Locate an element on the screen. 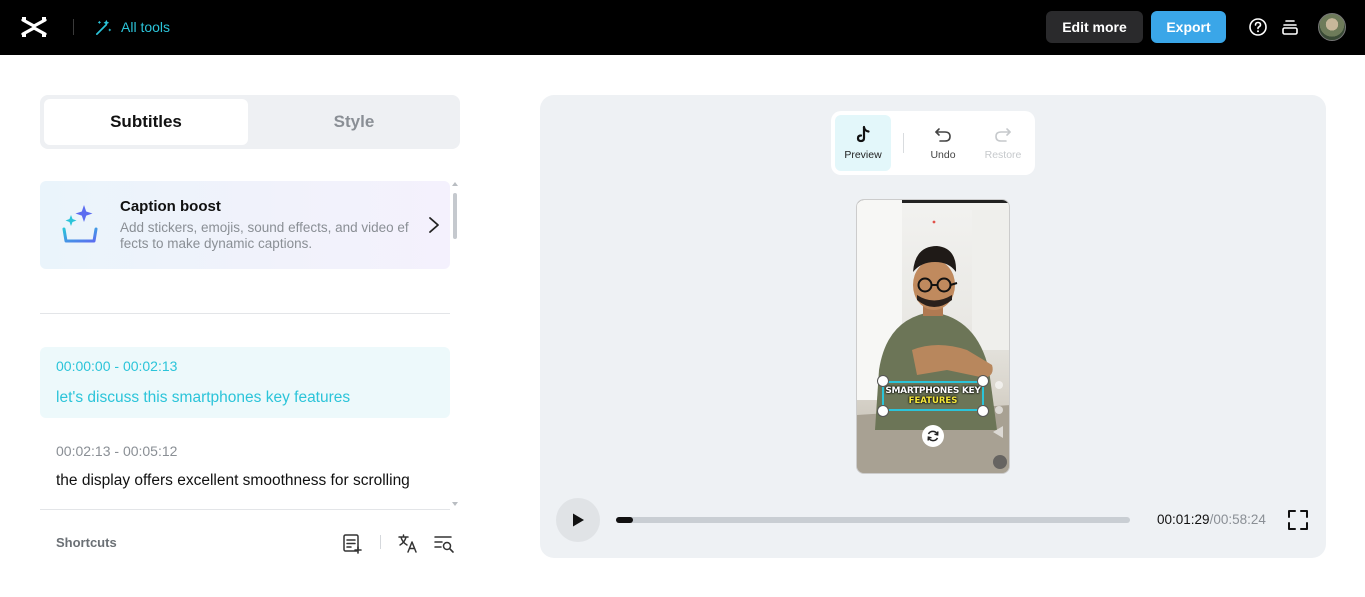  undo-label: Undo is located at coordinates (942, 155).